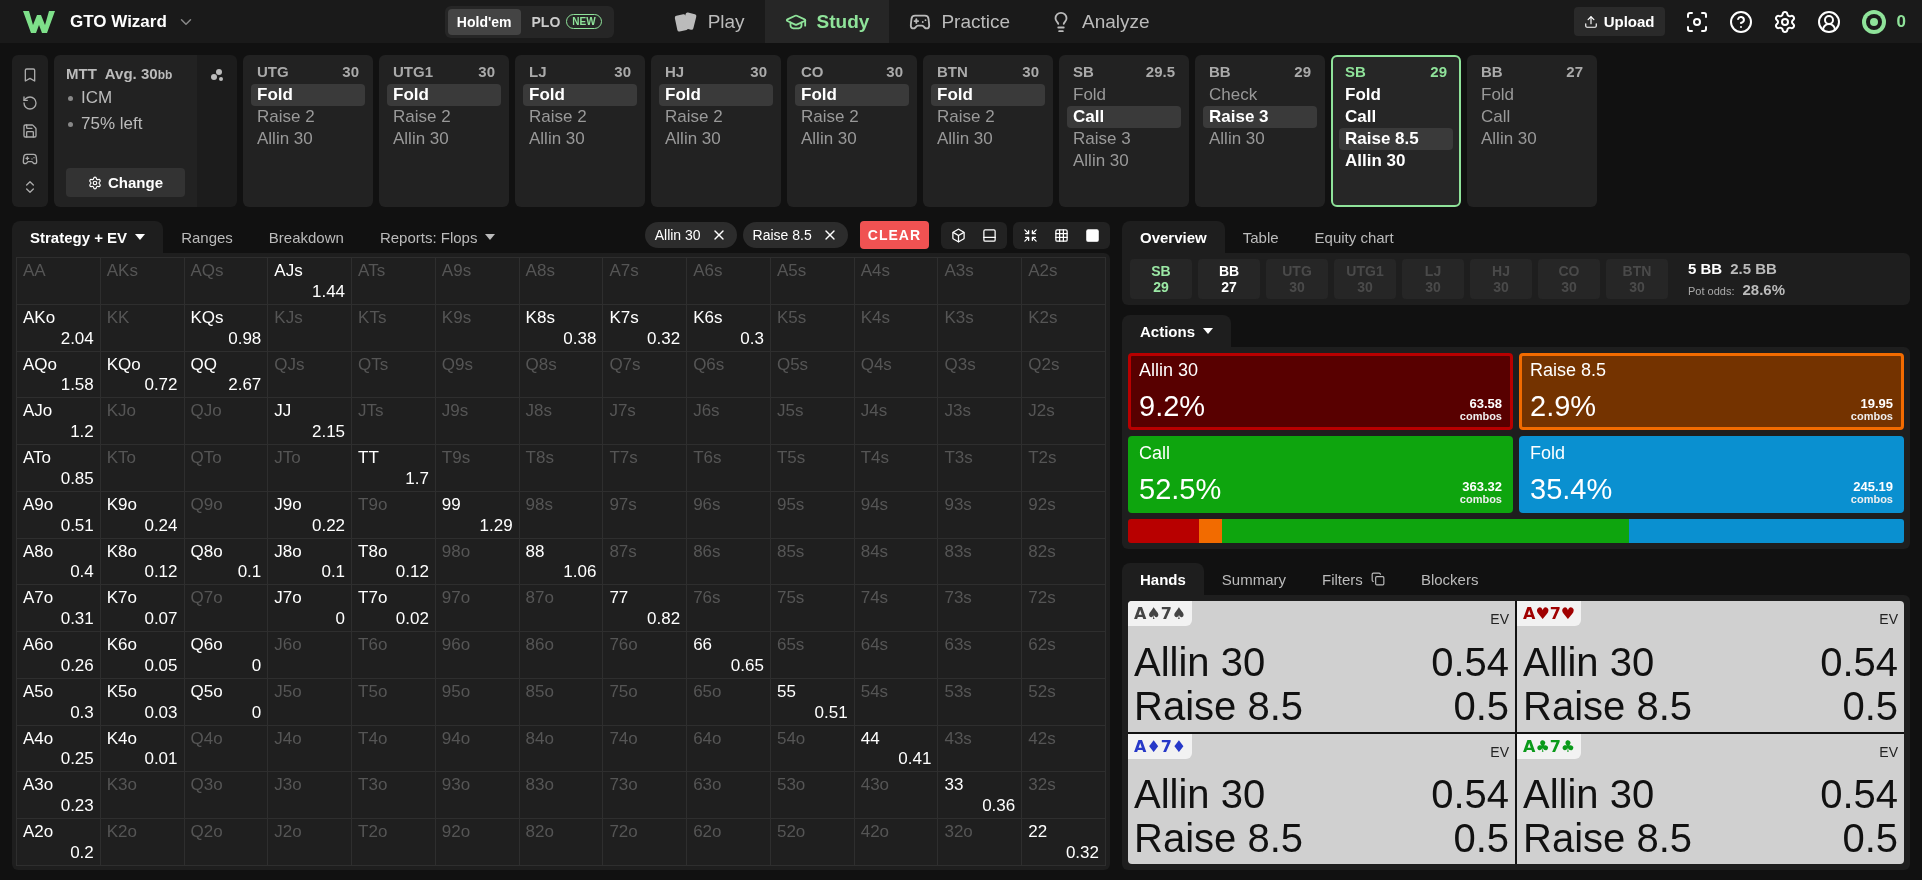  Describe the element at coordinates (58, 374) in the screenshot. I see `matrix-cell: AQo 1.58` at that location.